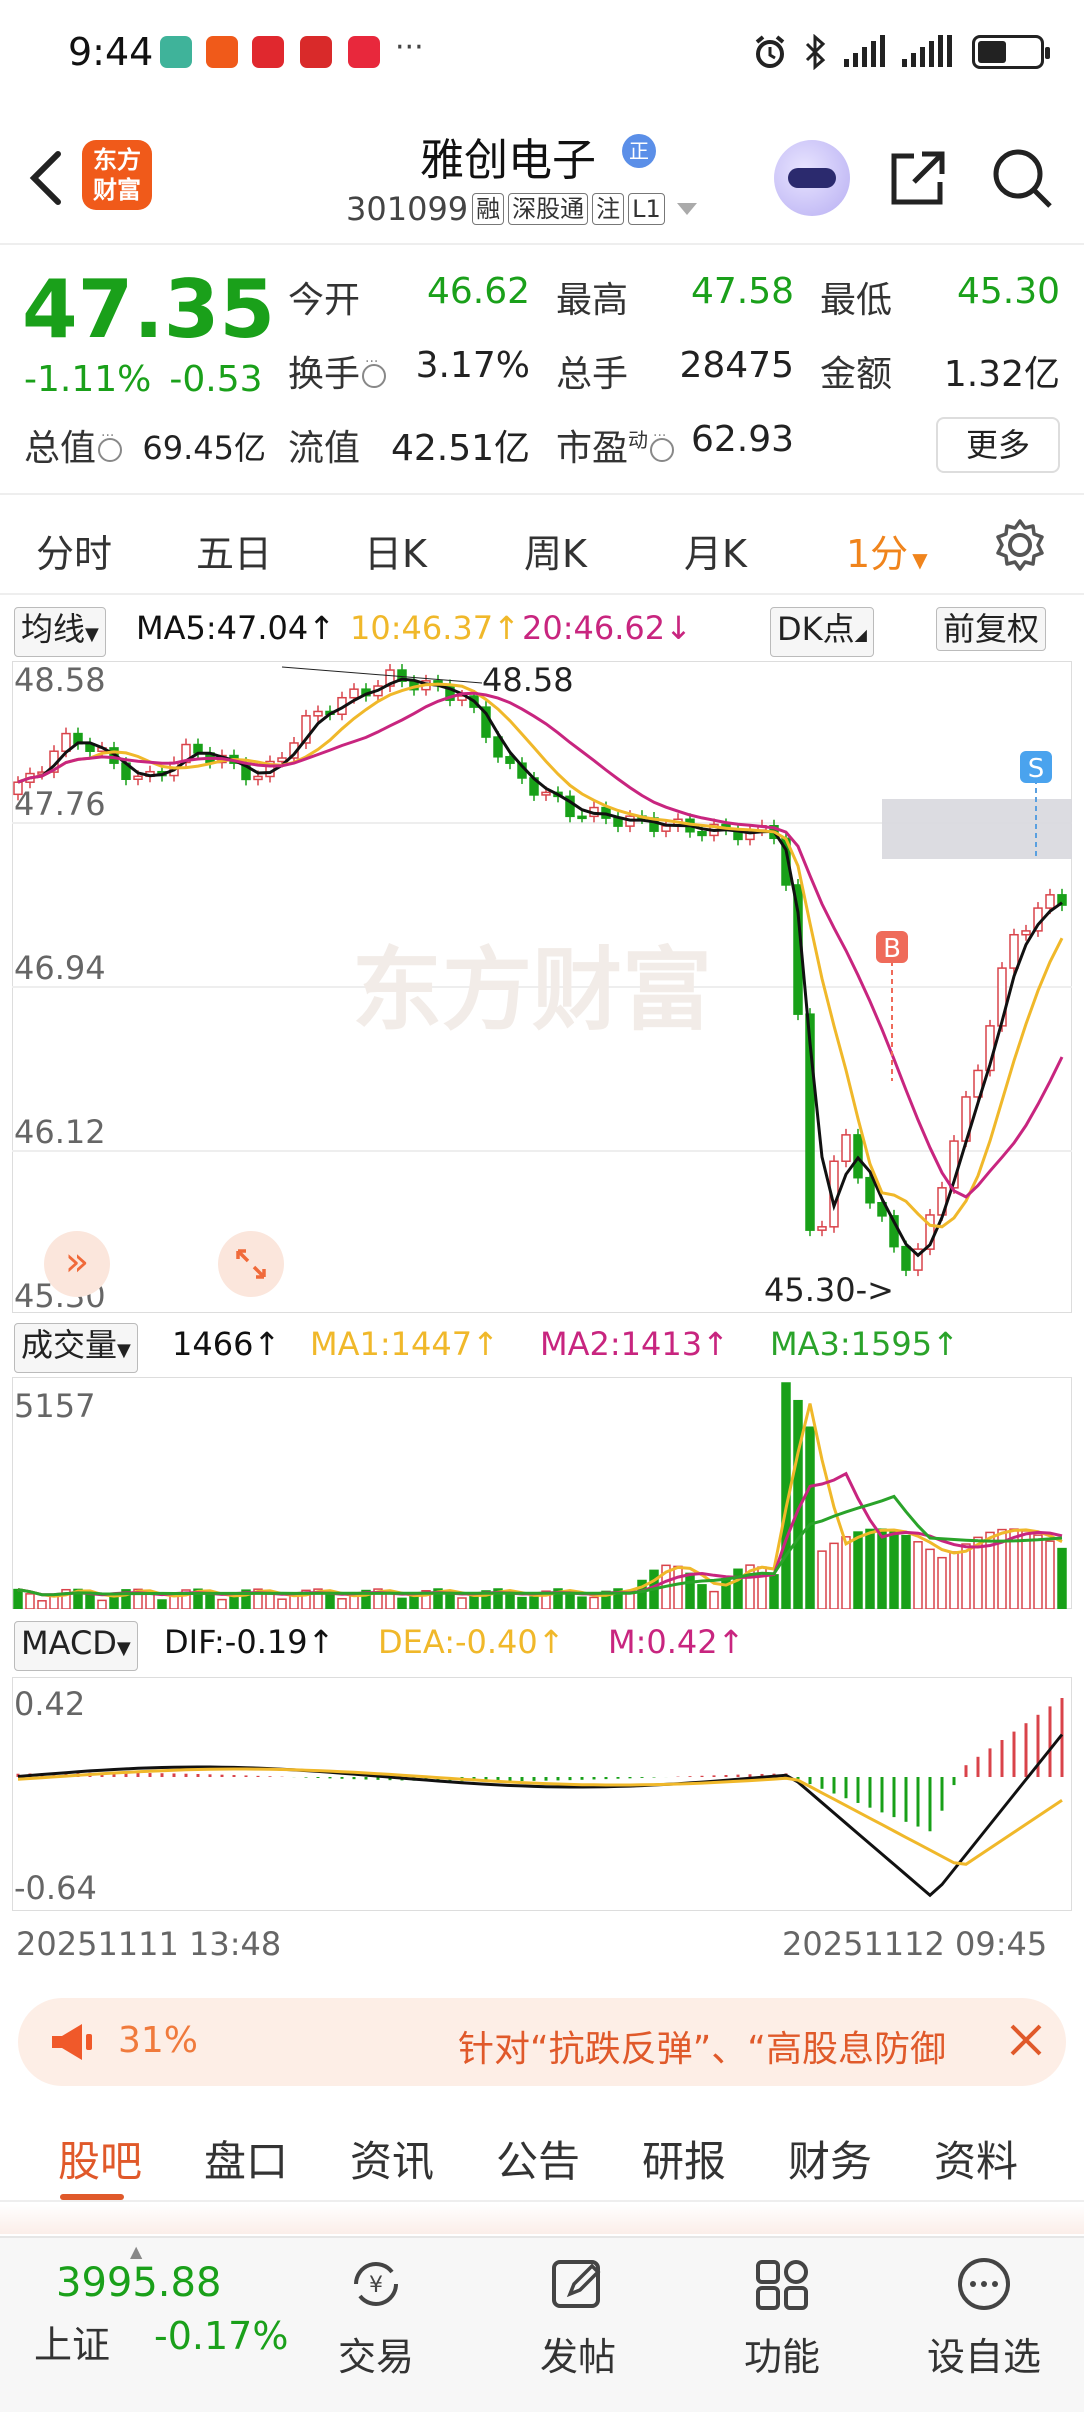 Image resolution: width=1084 pixels, height=2412 pixels. What do you see at coordinates (234, 550) in the screenshot?
I see `tab-five-day: 五日` at bounding box center [234, 550].